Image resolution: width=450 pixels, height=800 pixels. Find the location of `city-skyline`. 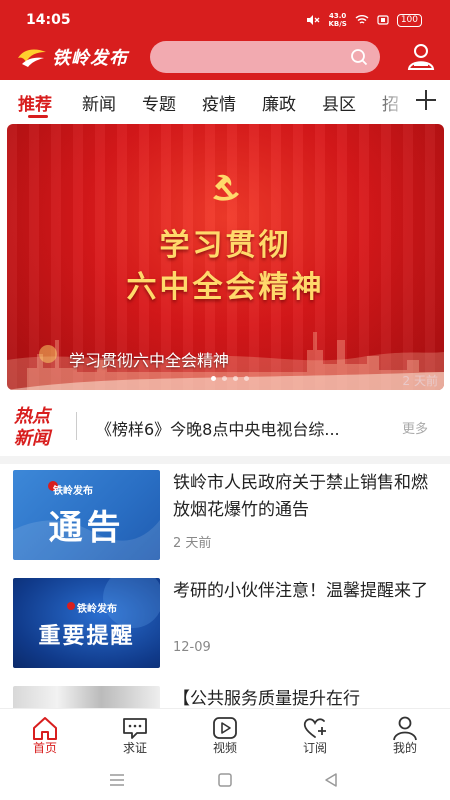

city-skyline is located at coordinates (225, 361).